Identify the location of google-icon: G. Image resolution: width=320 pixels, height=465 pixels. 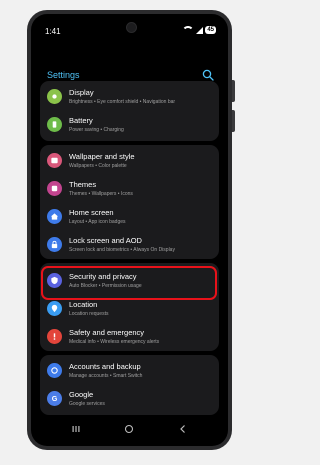
(54, 398).